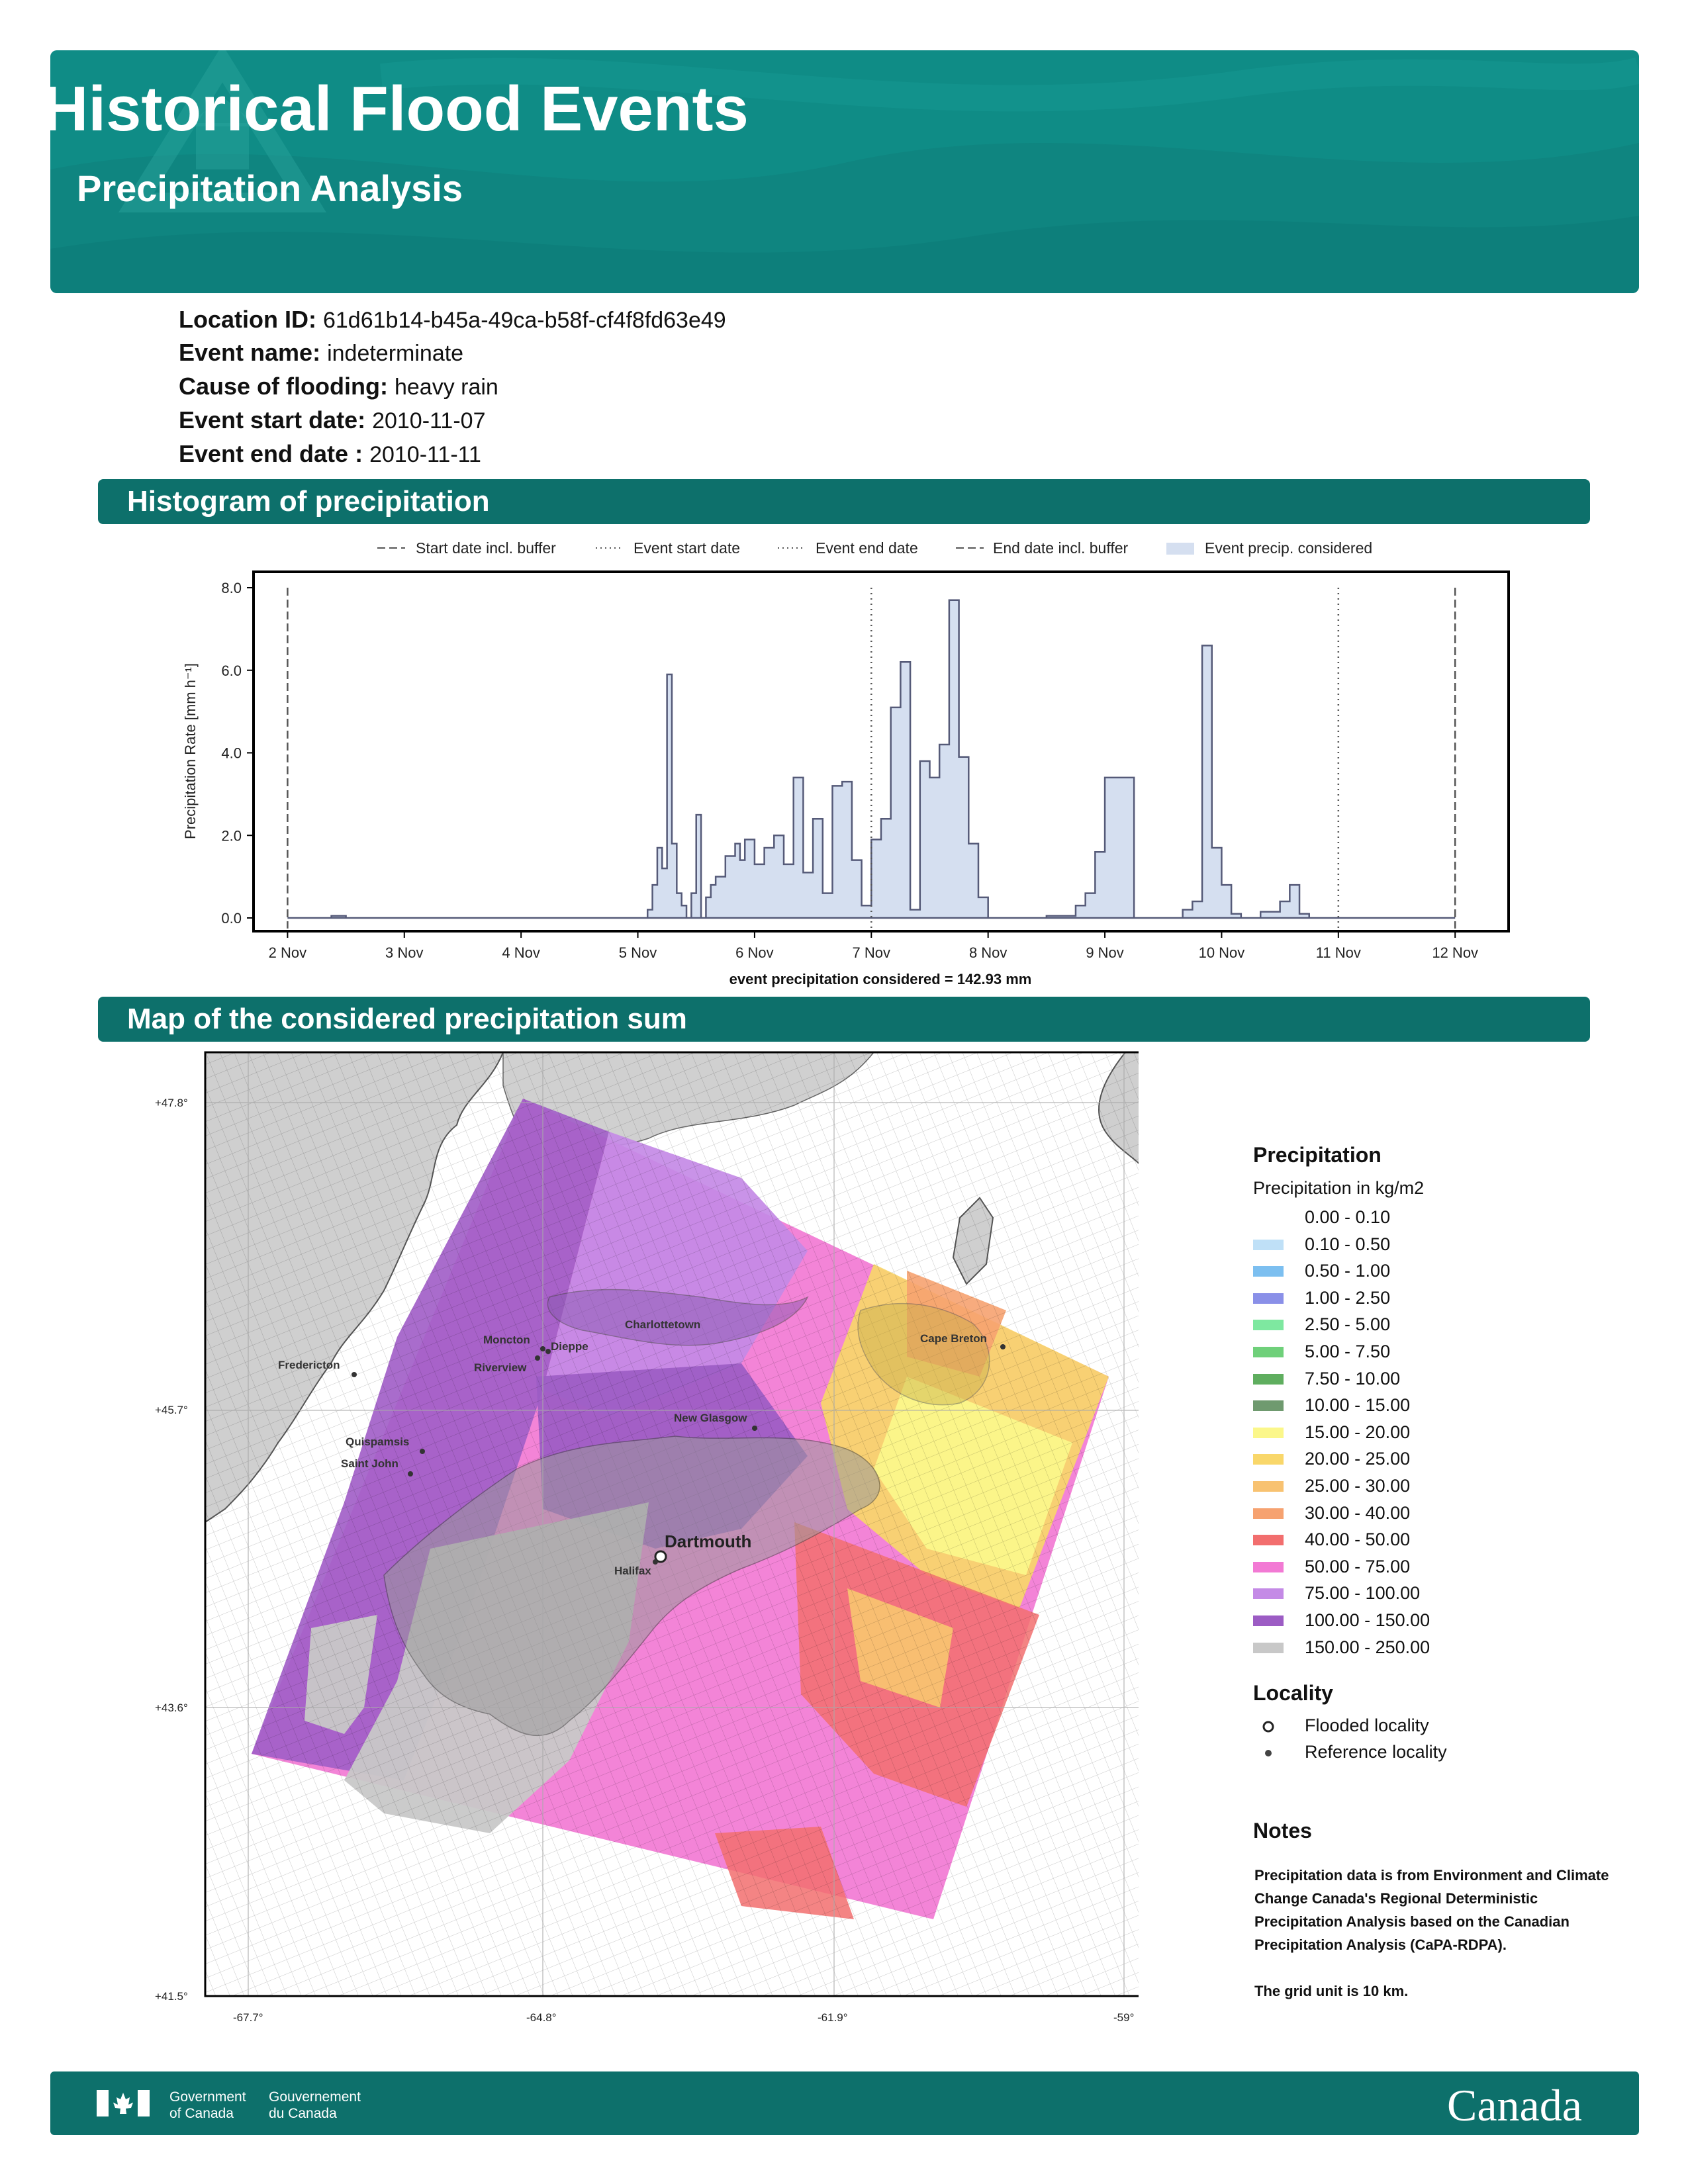  What do you see at coordinates (655, 1562) in the screenshot?
I see `marker-halifax` at bounding box center [655, 1562].